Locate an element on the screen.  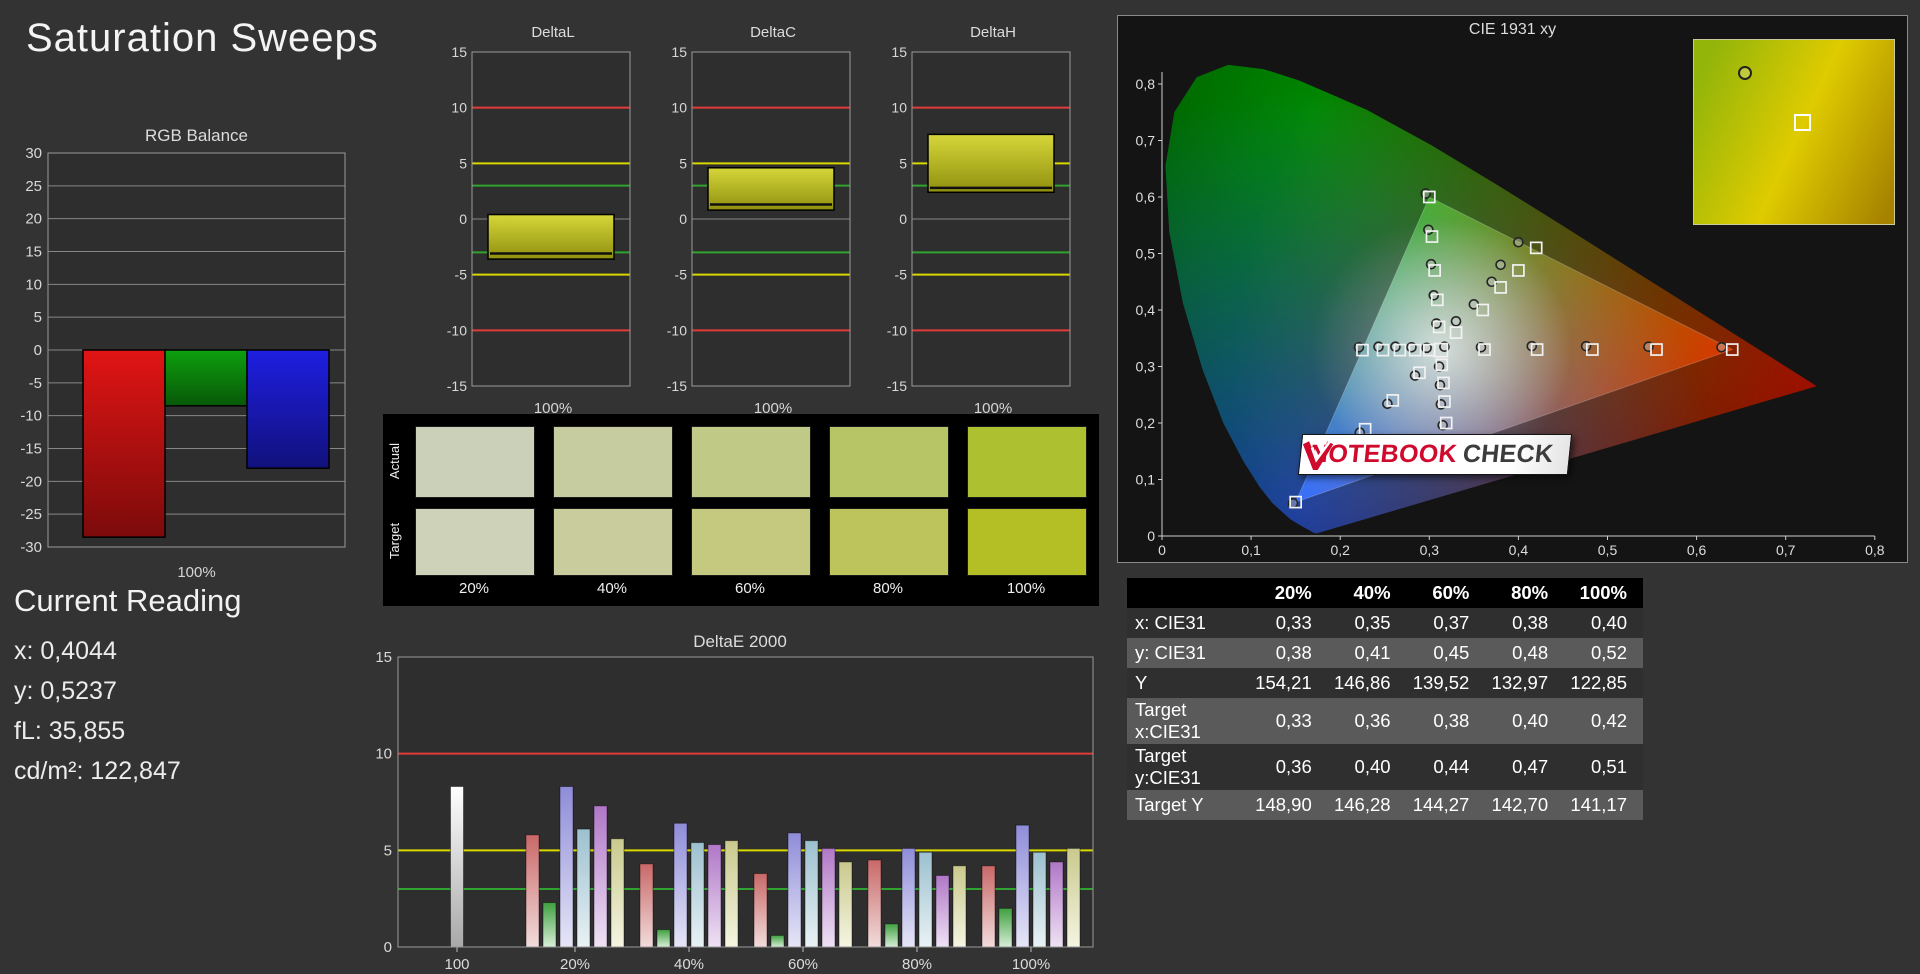
delta-c-chart: -15 -10 -5 0 5 10 15 is located at coordinates (759, 220).